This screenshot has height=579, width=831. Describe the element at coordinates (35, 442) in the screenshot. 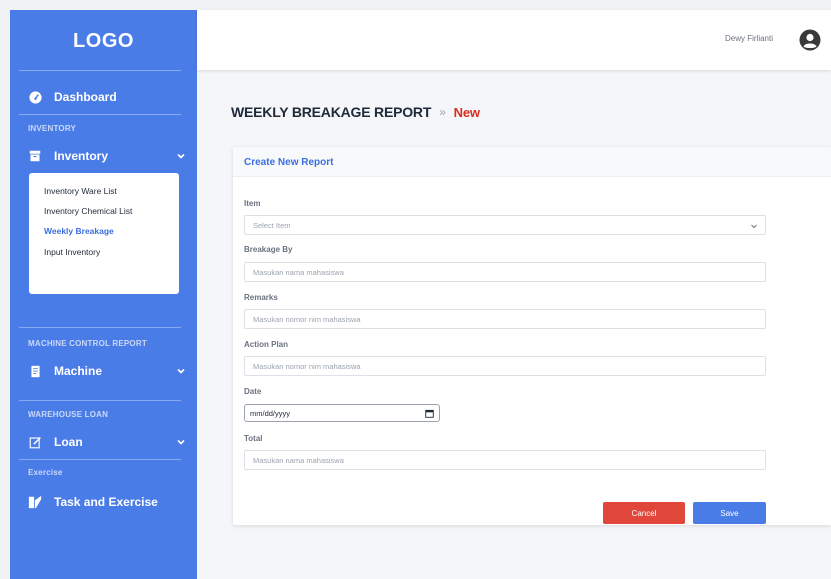

I see `edit-icon` at that location.